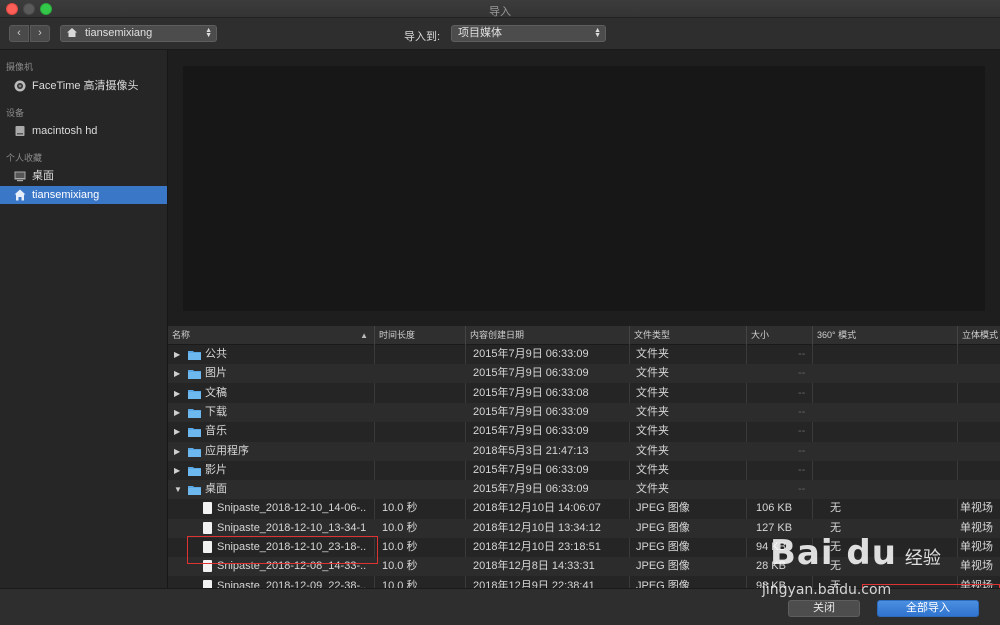 This screenshot has height=625, width=1000. I want to click on table-row: ▶ 图片 2015年7月9日 06:33:09 文件夹 --, so click(584, 374).